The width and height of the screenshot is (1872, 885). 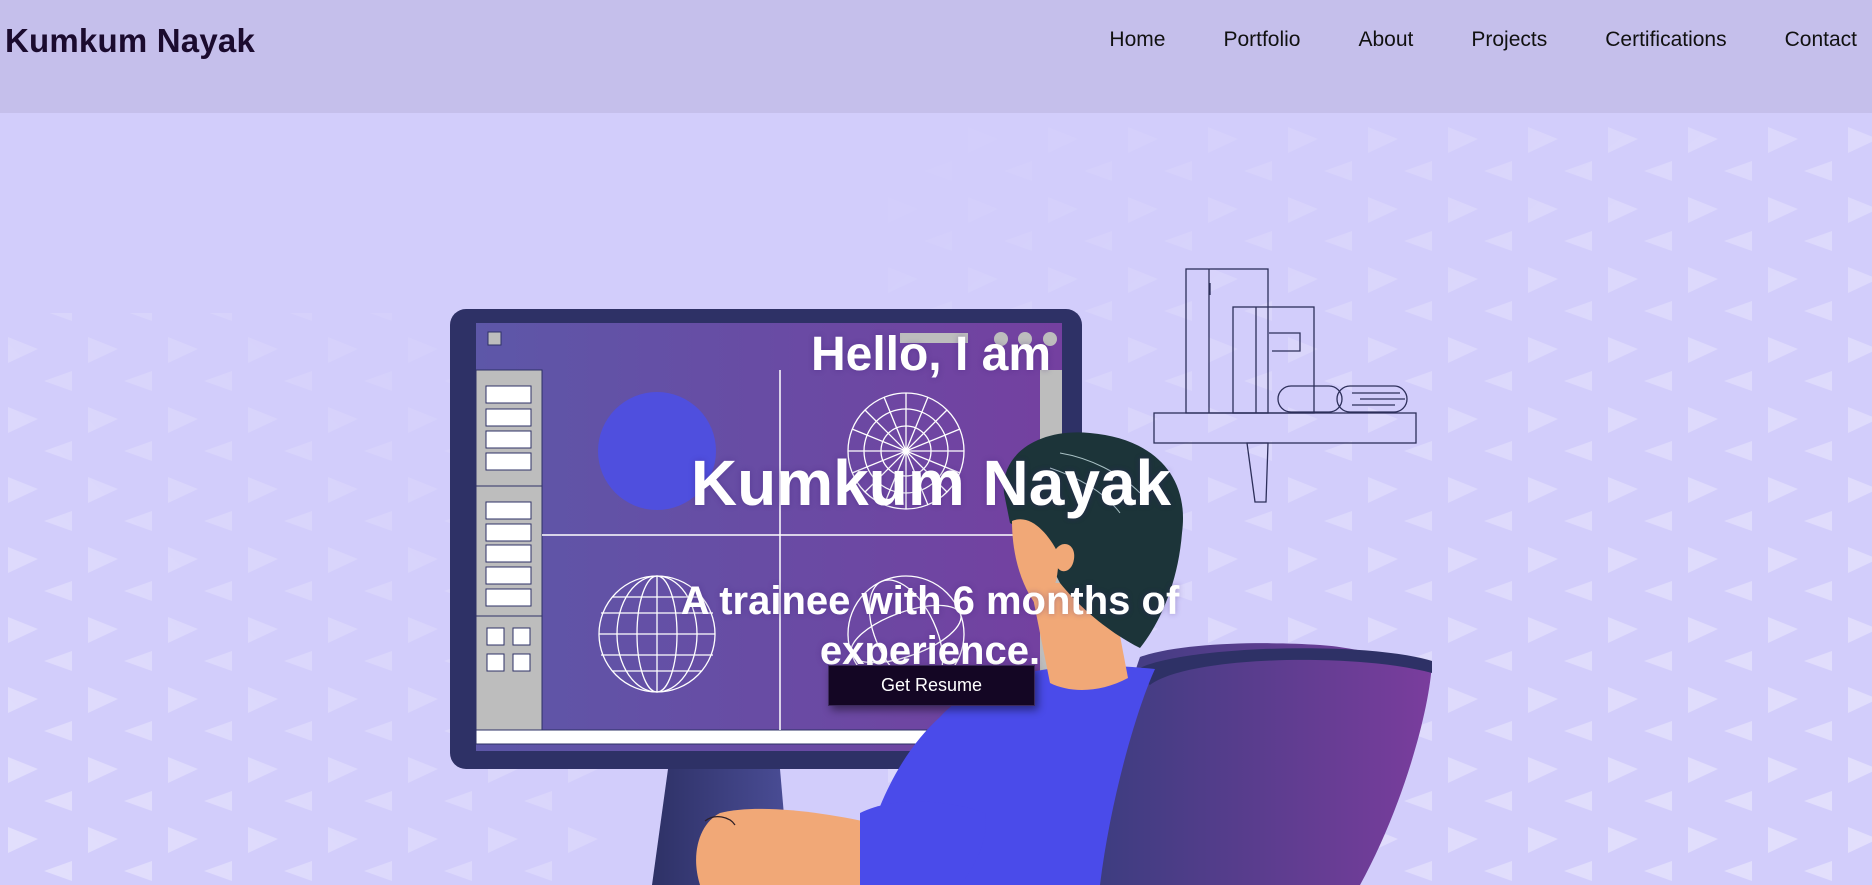 I want to click on nav-link-projects: Projects, so click(x=1509, y=40).